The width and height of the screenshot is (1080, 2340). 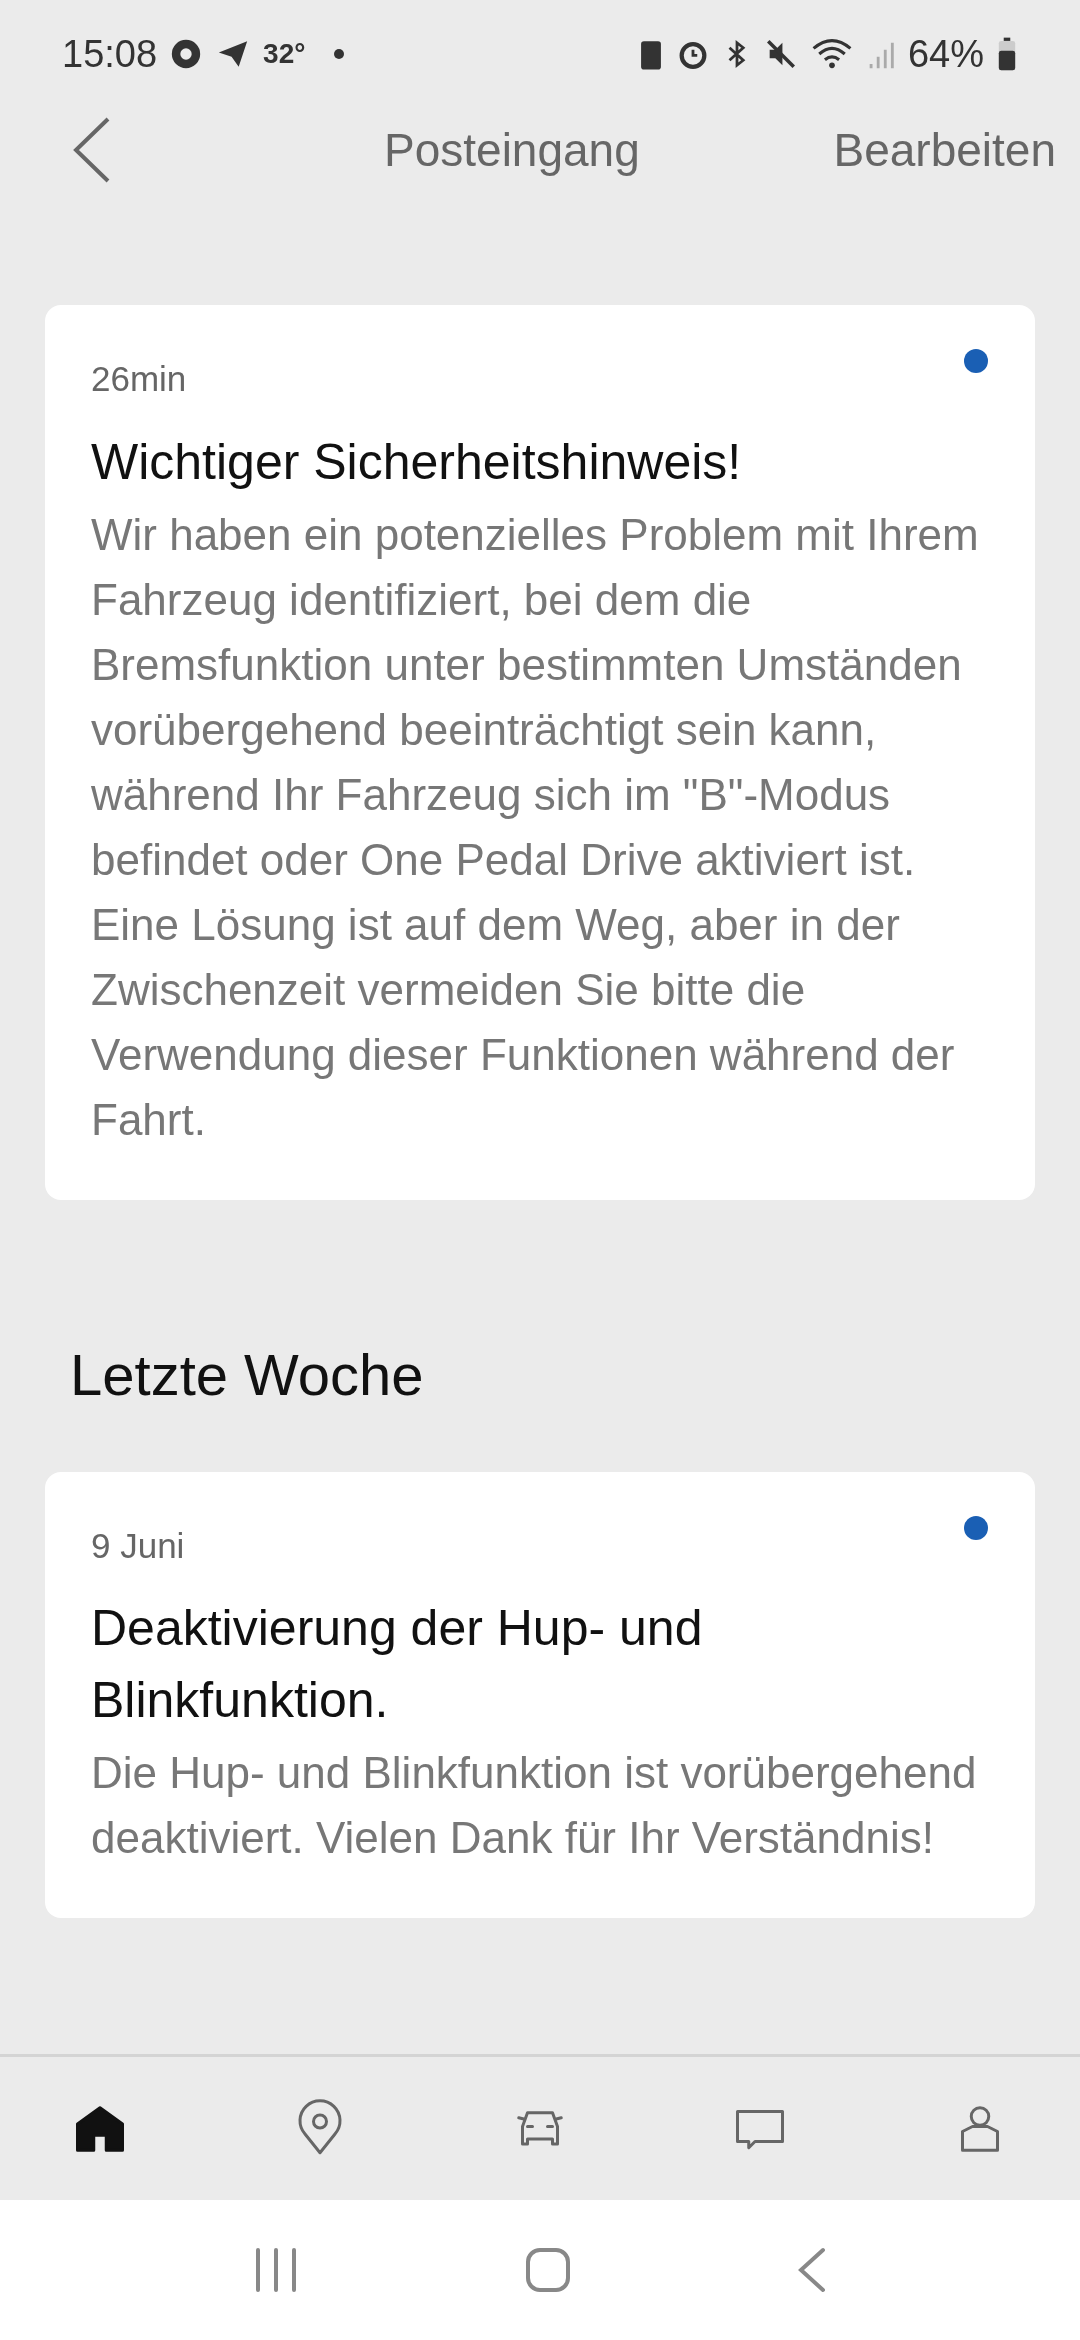 I want to click on home-icon, so click(x=548, y=2270).